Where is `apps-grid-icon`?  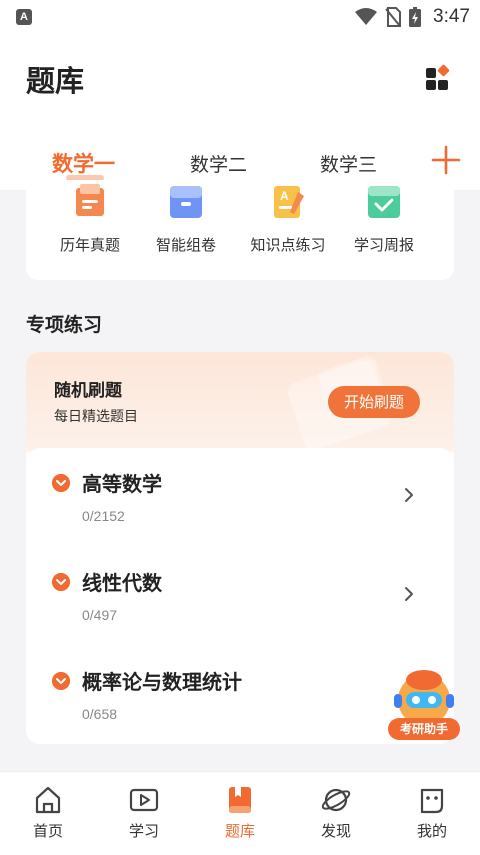
apps-grid-icon is located at coordinates (438, 78).